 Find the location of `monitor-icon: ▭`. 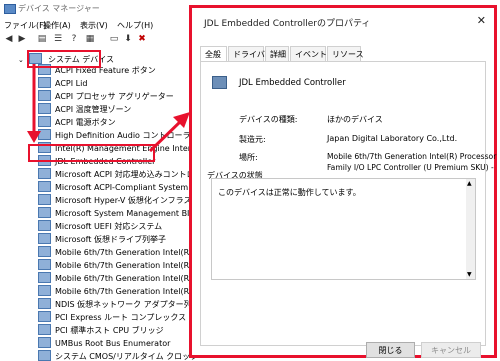

monitor-icon: ▭ is located at coordinates (114, 39).